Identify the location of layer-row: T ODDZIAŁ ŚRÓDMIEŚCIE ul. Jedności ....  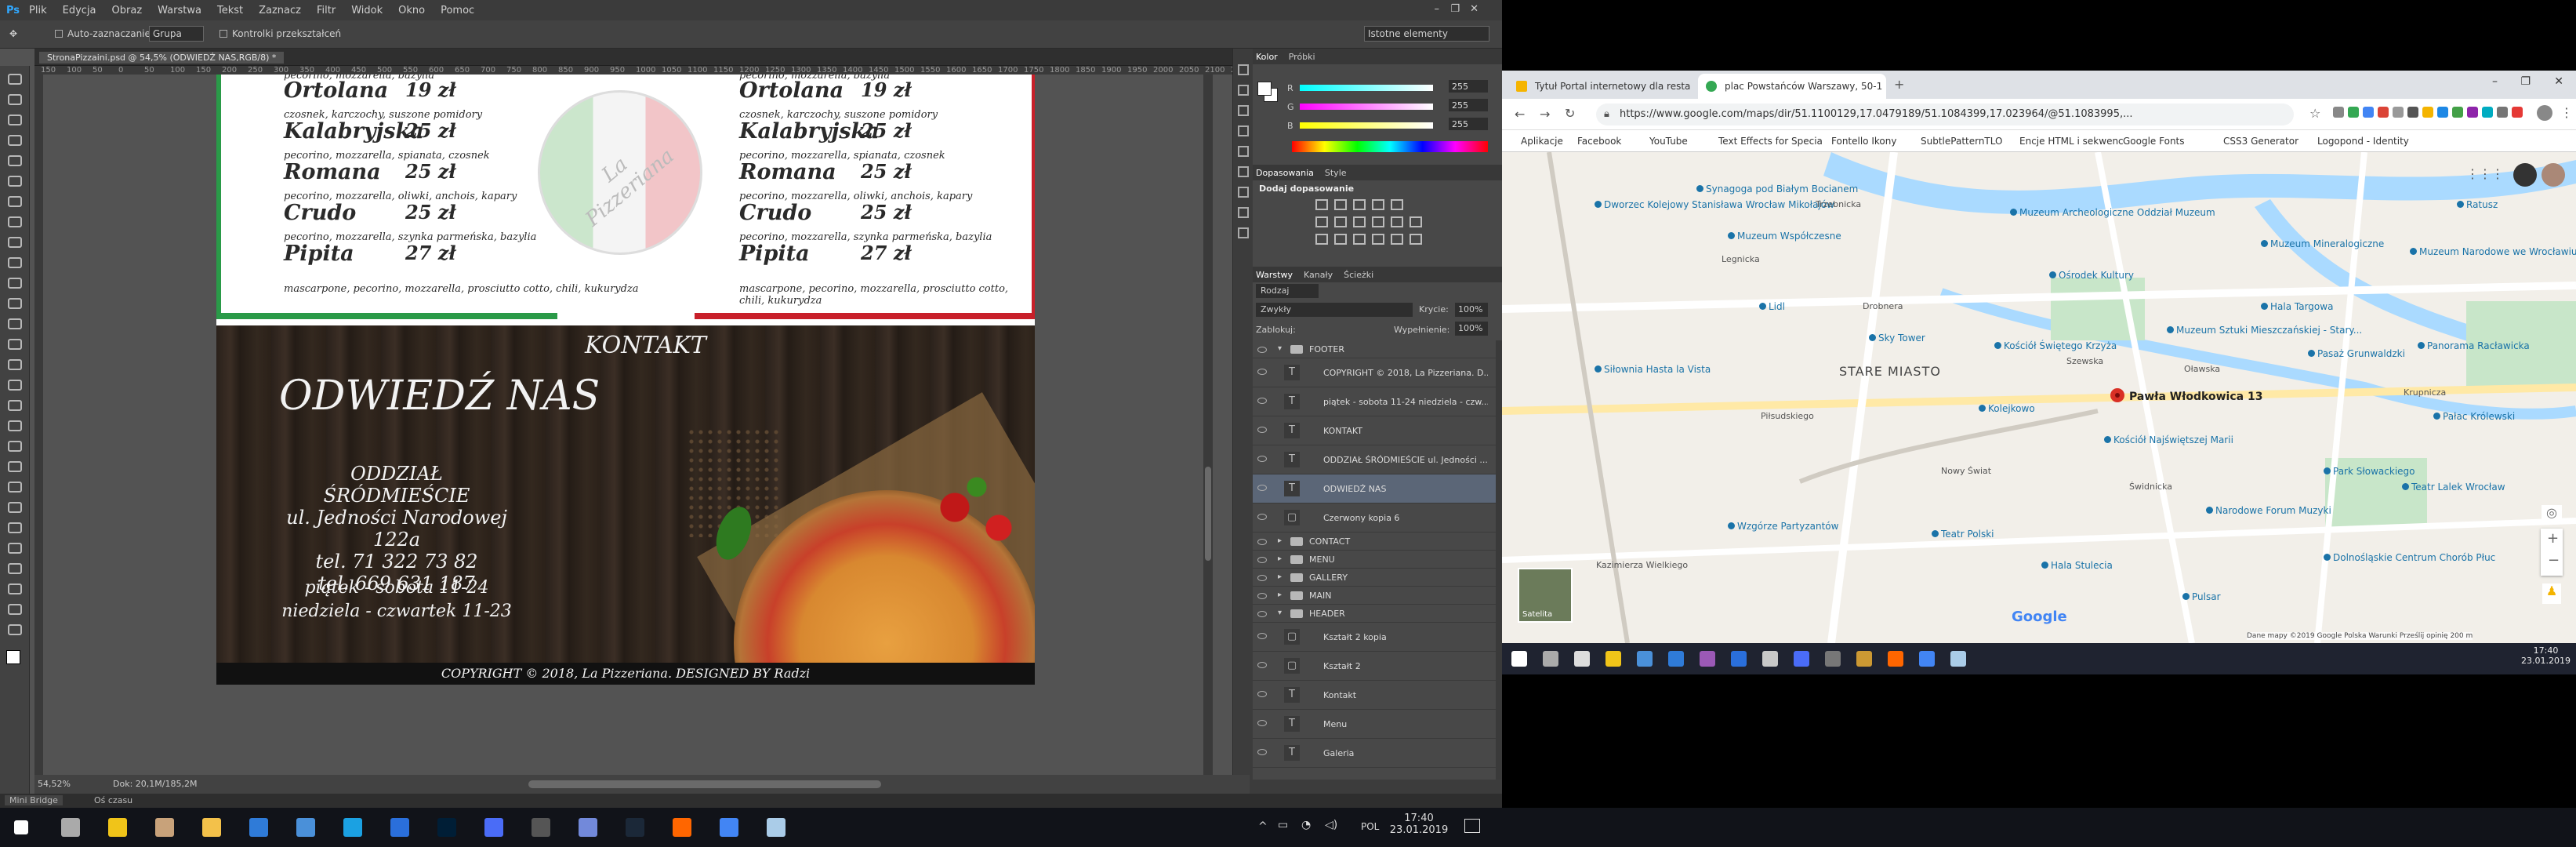
(1375, 459).